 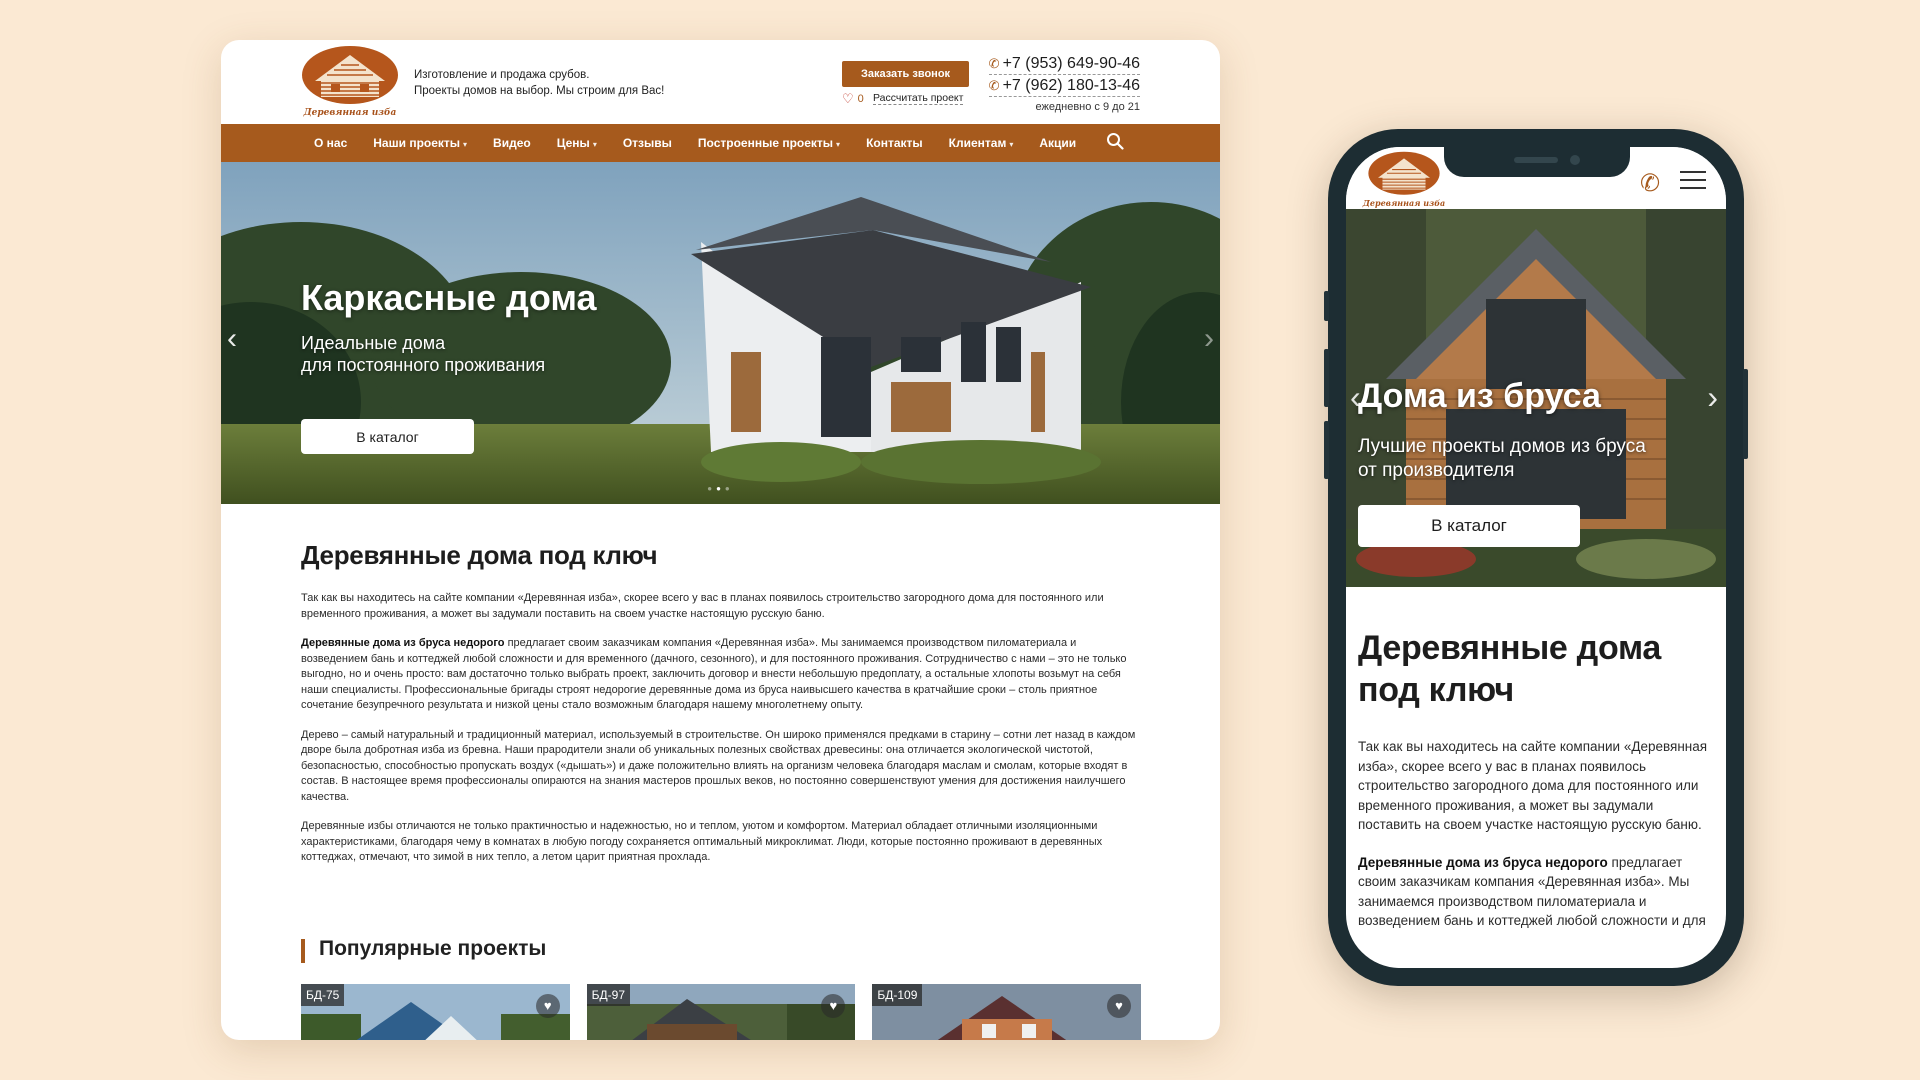 I want to click on phone-number-2: ✆ +7 (962) 180-13-46, so click(x=1064, y=86).